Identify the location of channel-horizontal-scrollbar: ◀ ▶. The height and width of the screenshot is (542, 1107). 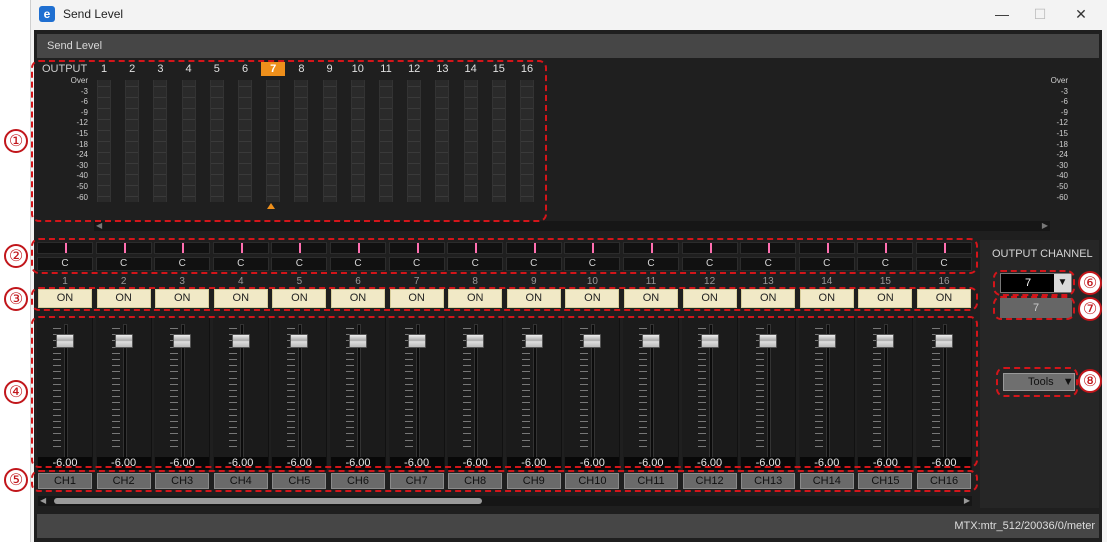
(505, 501).